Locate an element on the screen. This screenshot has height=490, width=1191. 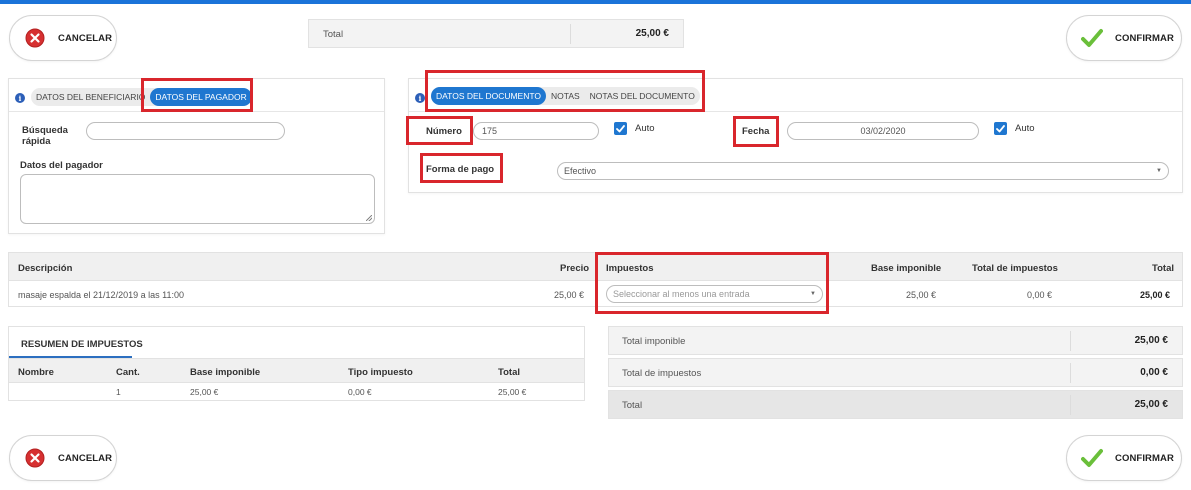
grand-total-label: Total is located at coordinates (632, 405).